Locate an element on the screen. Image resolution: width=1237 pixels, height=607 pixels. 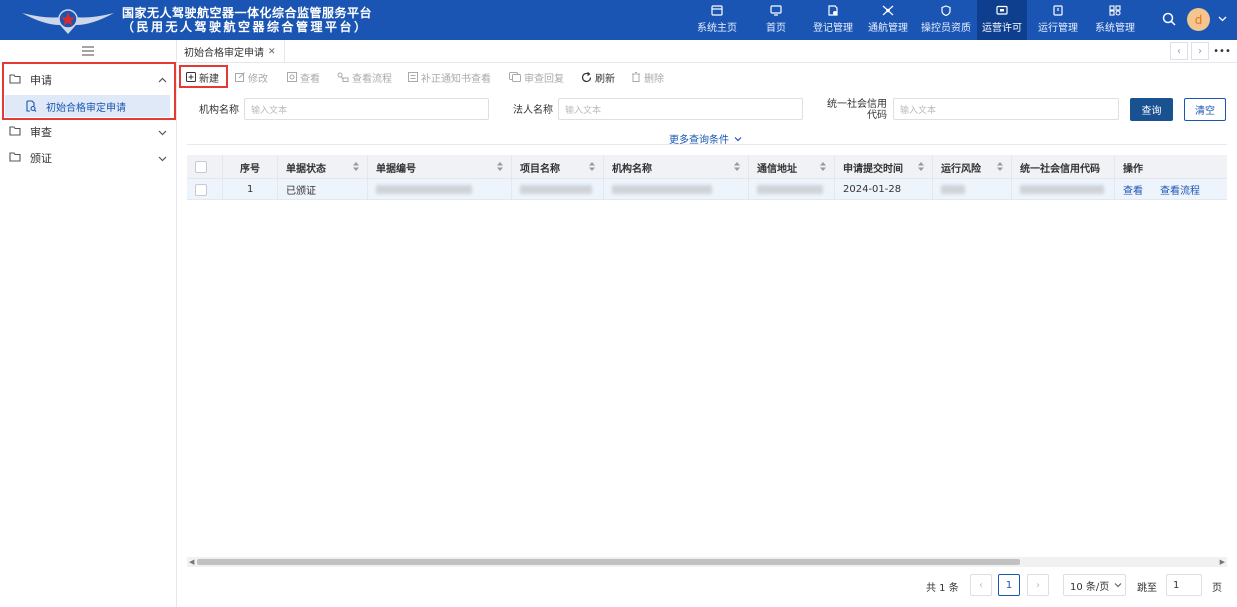
nav-registration: 登记管理 is located at coordinates (833, 20).